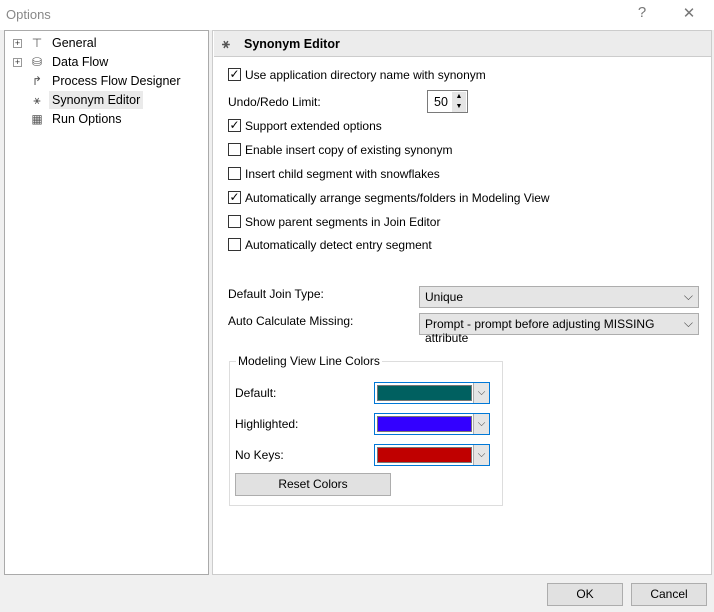  Describe the element at coordinates (276, 294) in the screenshot. I see `join-type-label: Default Join Type:` at that location.